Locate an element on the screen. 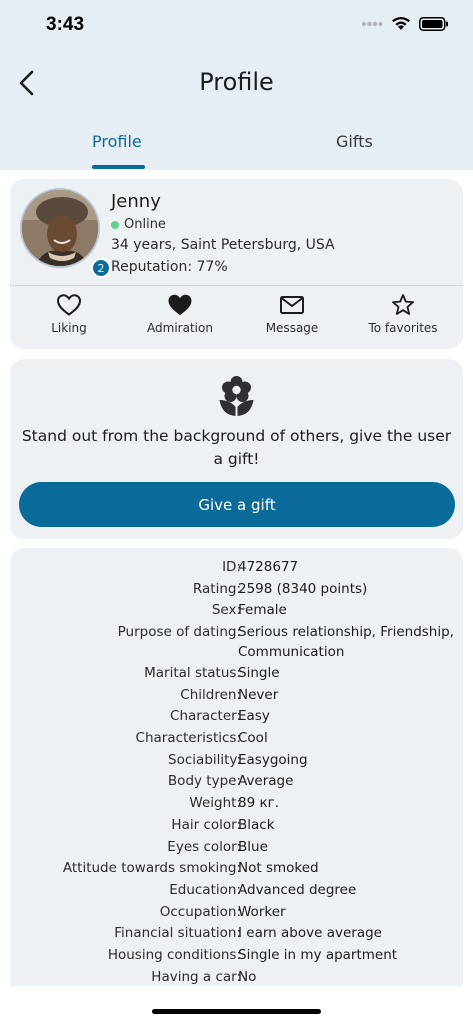 This screenshot has width=473, height=1024. admiration-label: Admiration is located at coordinates (180, 328).